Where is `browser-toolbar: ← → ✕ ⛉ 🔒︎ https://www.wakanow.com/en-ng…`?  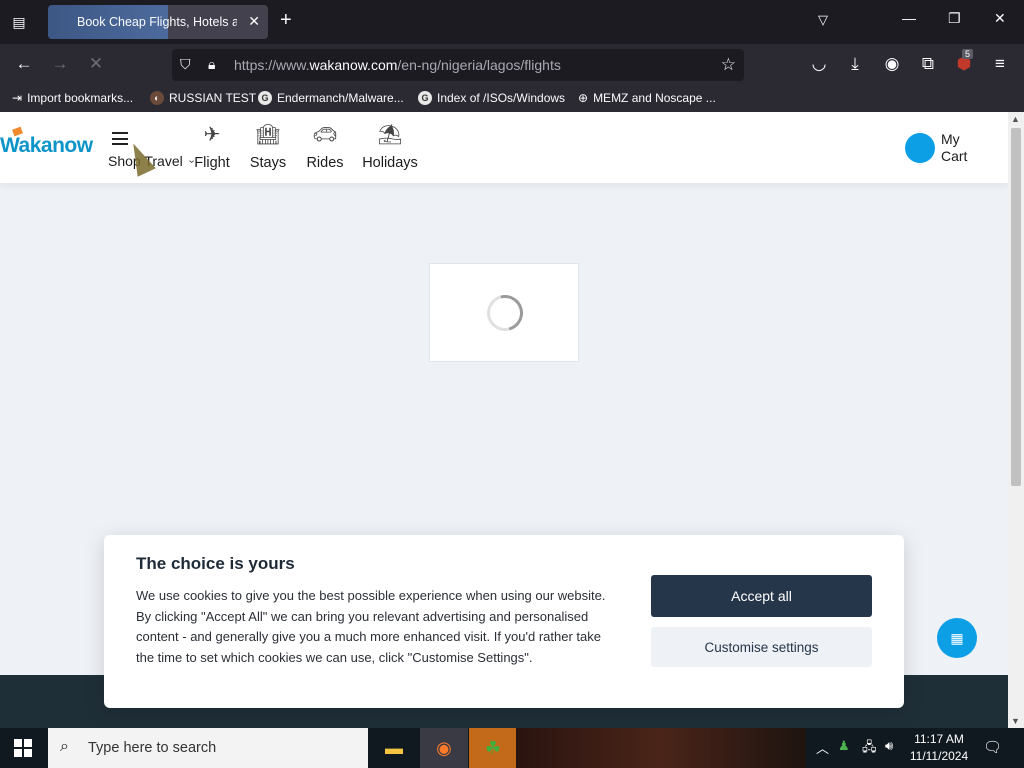
browser-toolbar: ← → ✕ ⛉ 🔒︎ https://www.wakanow.com/en-ng… is located at coordinates (512, 65).